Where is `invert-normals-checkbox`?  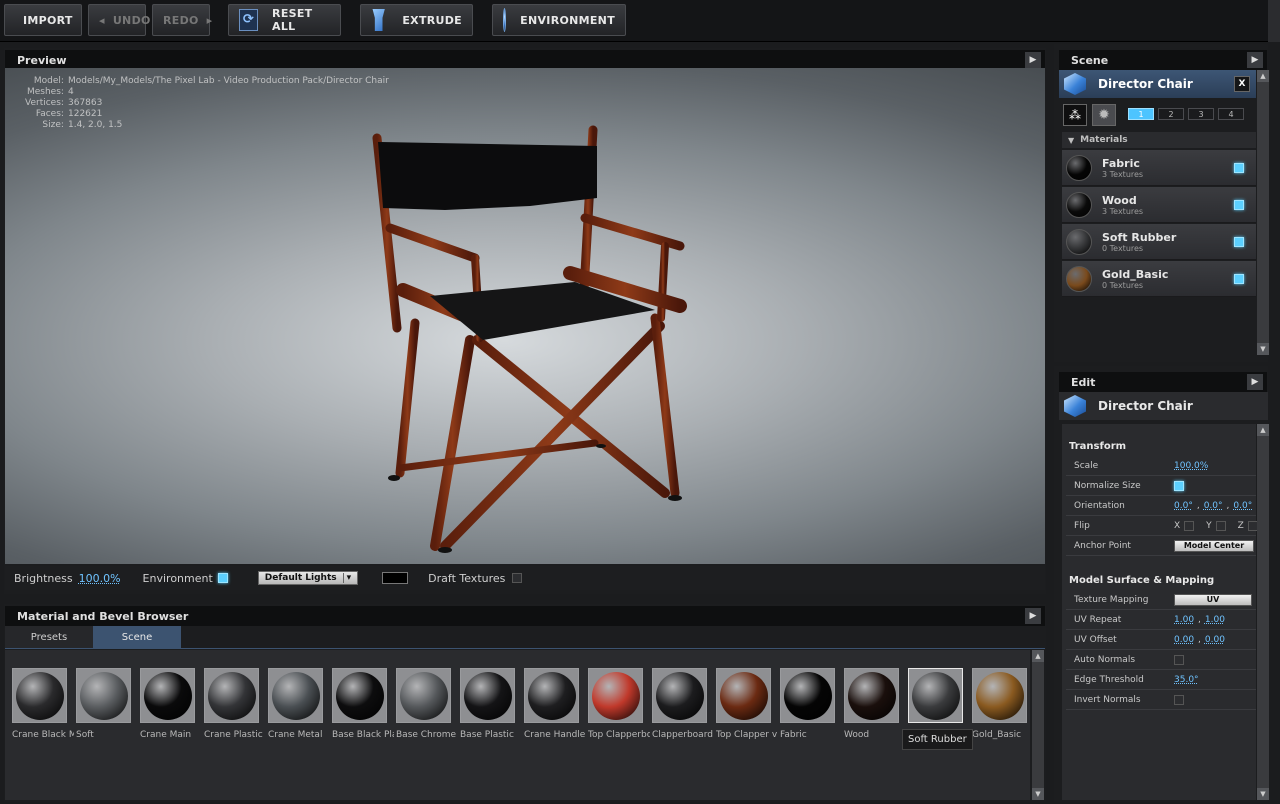
invert-normals-checkbox is located at coordinates (1179, 699).